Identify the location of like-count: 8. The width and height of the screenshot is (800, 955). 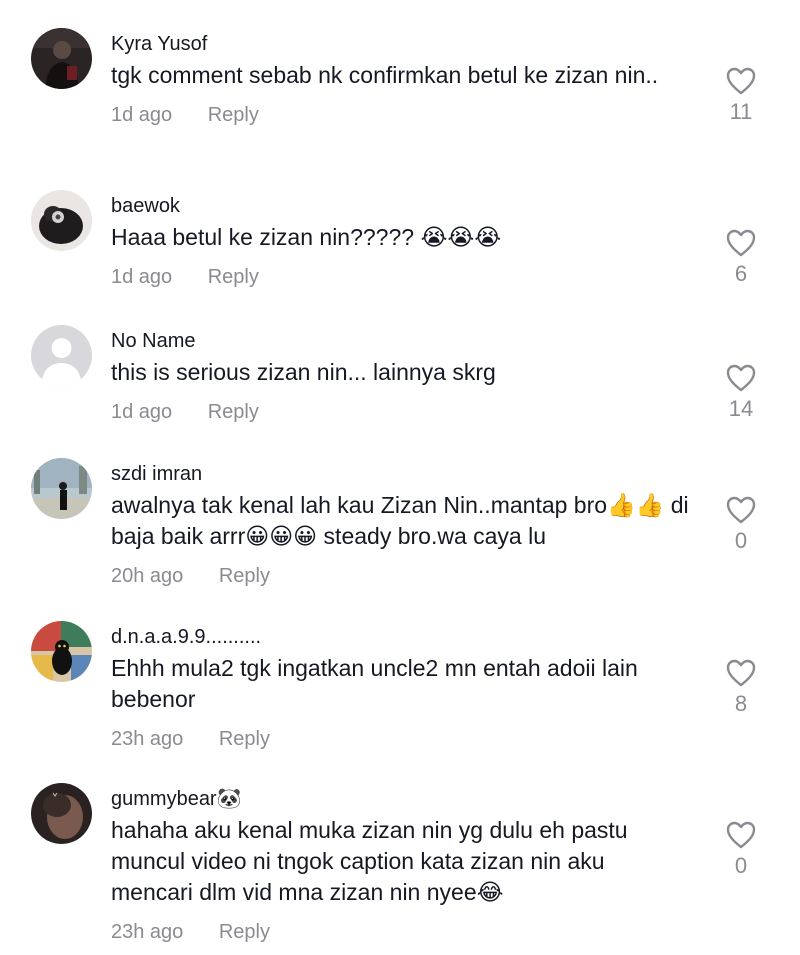
(741, 703).